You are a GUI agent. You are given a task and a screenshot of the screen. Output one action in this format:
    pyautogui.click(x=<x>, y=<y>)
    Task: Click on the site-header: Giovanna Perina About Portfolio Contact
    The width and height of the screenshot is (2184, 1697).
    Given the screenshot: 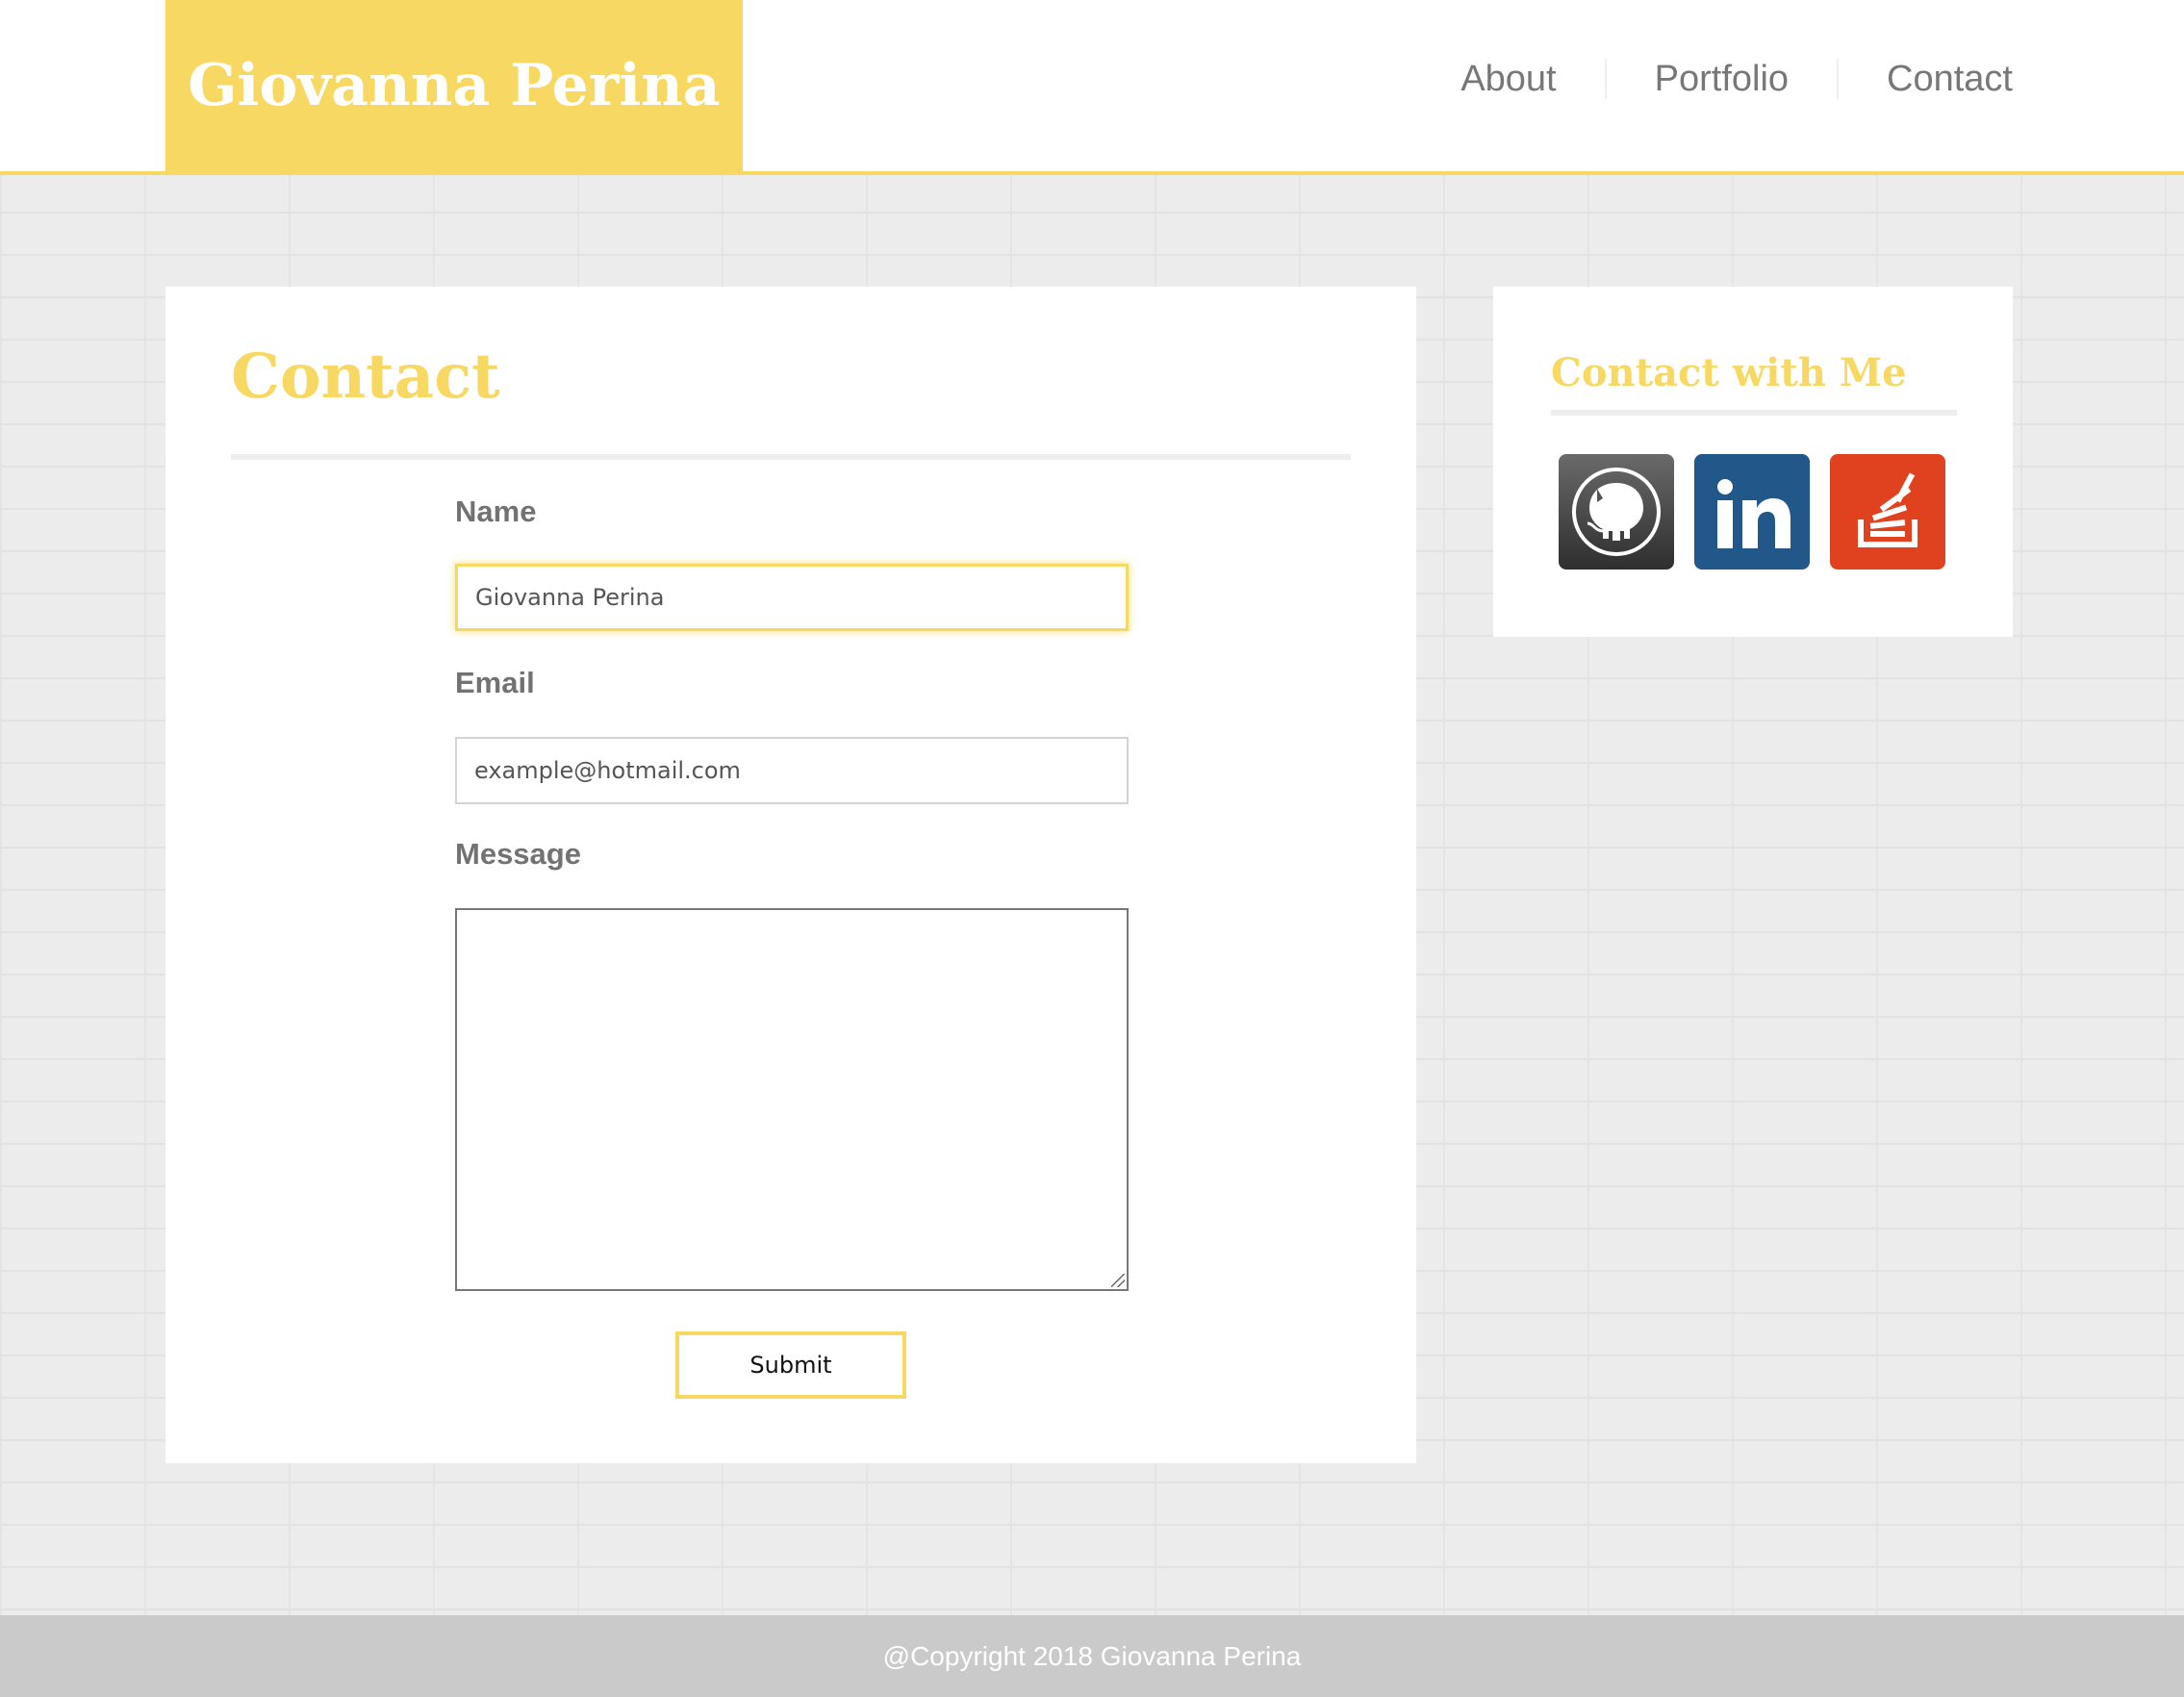 What is the action you would take?
    pyautogui.click(x=1092, y=88)
    